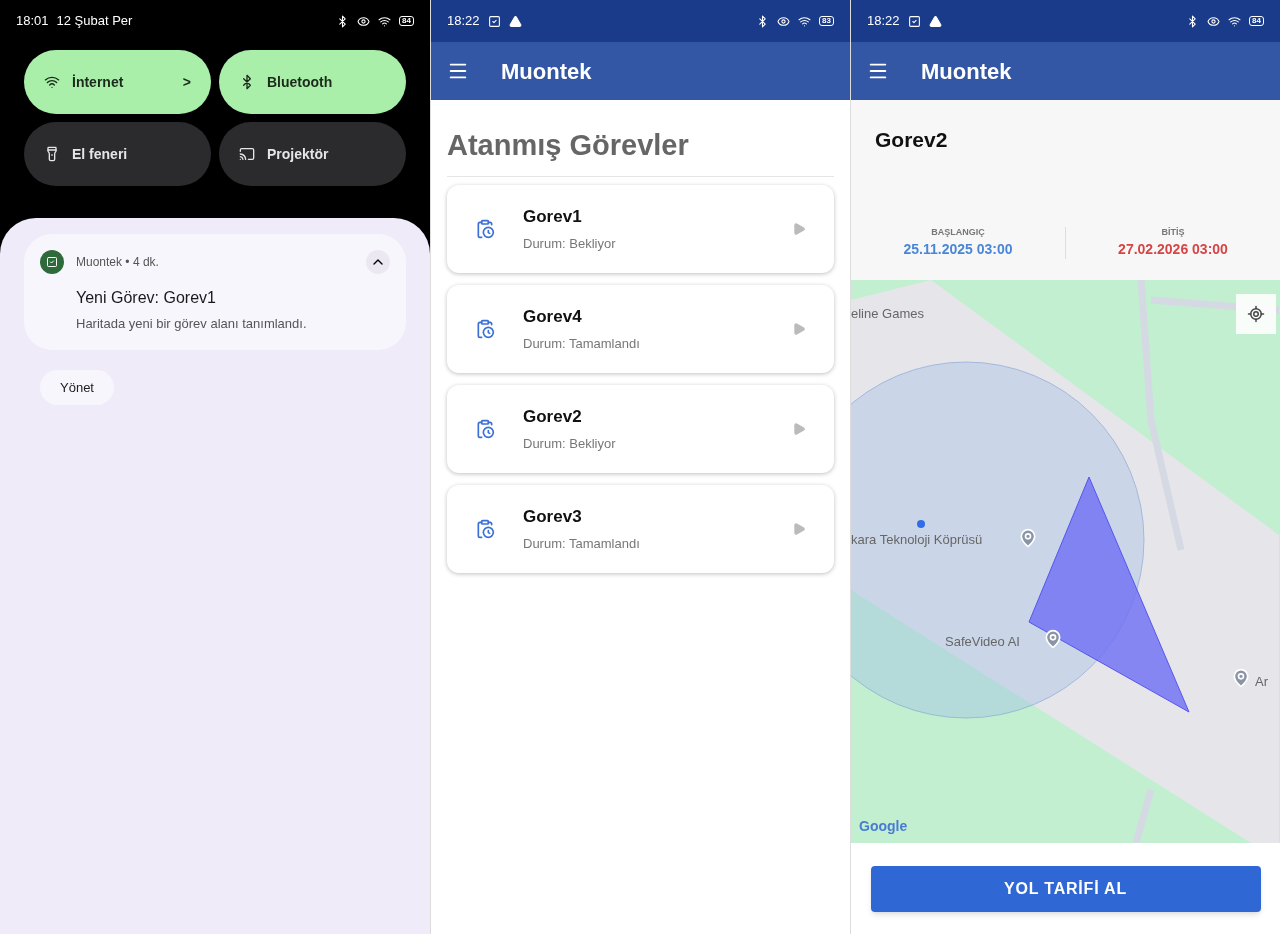  Describe the element at coordinates (117, 82) in the screenshot. I see `quick-setting-tile: İnternet >` at that location.